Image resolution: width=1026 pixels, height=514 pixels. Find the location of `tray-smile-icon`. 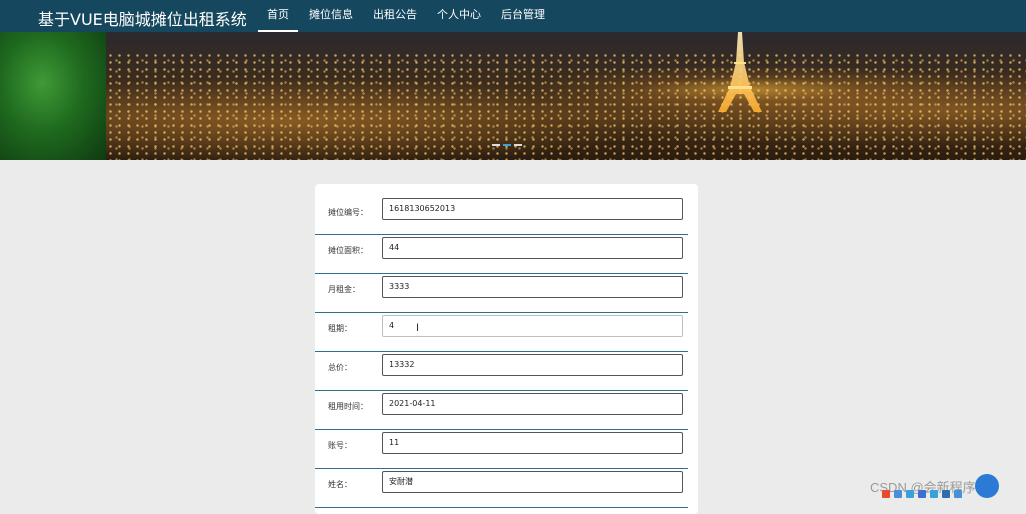

tray-smile-icon is located at coordinates (910, 494).